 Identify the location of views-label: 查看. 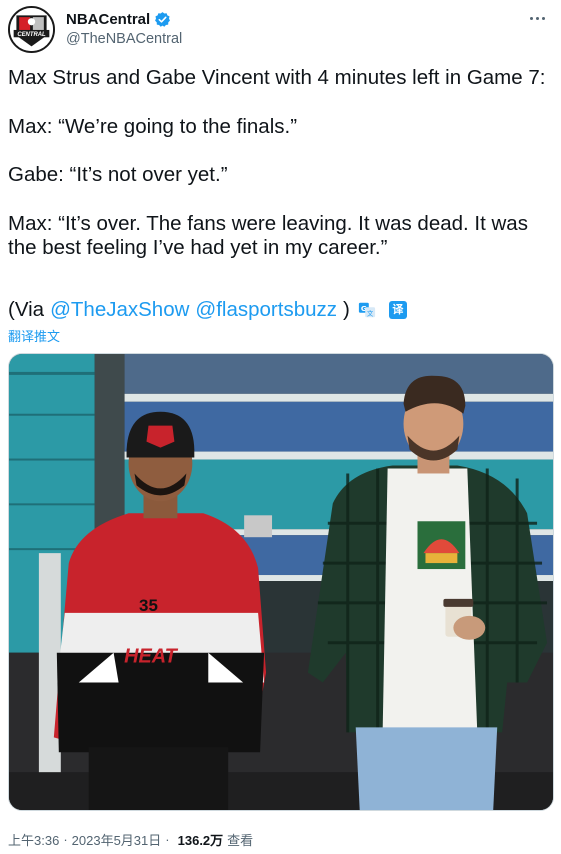
(240, 840).